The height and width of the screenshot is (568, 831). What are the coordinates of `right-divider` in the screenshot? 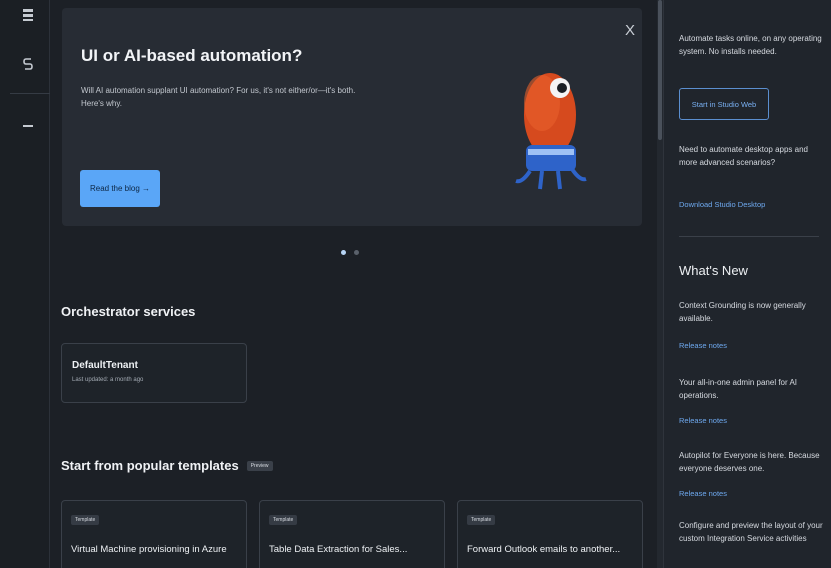 It's located at (749, 236).